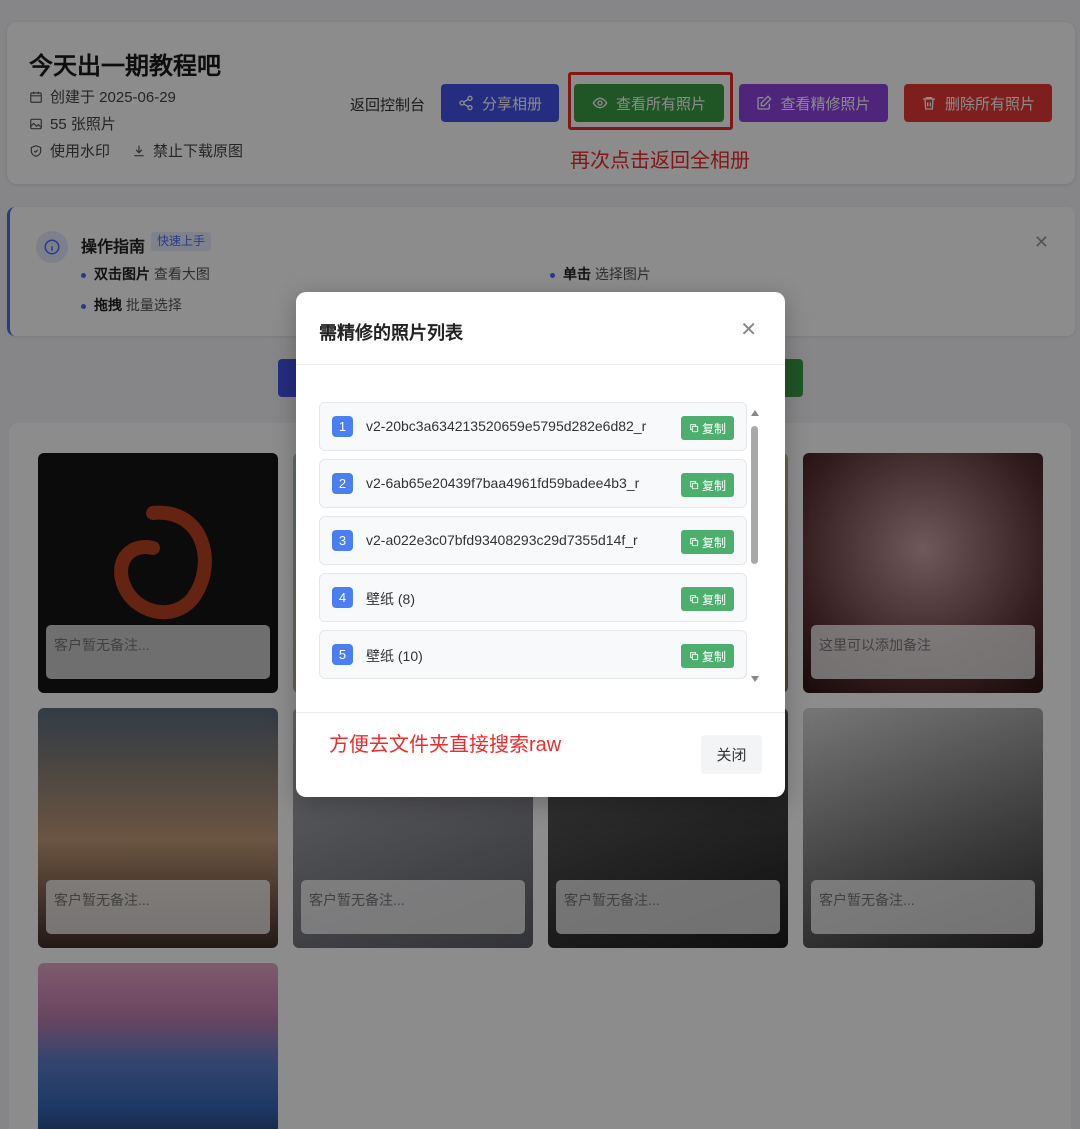  What do you see at coordinates (533, 597) in the screenshot?
I see `list-item: 4 壁纸 (8) 复制` at bounding box center [533, 597].